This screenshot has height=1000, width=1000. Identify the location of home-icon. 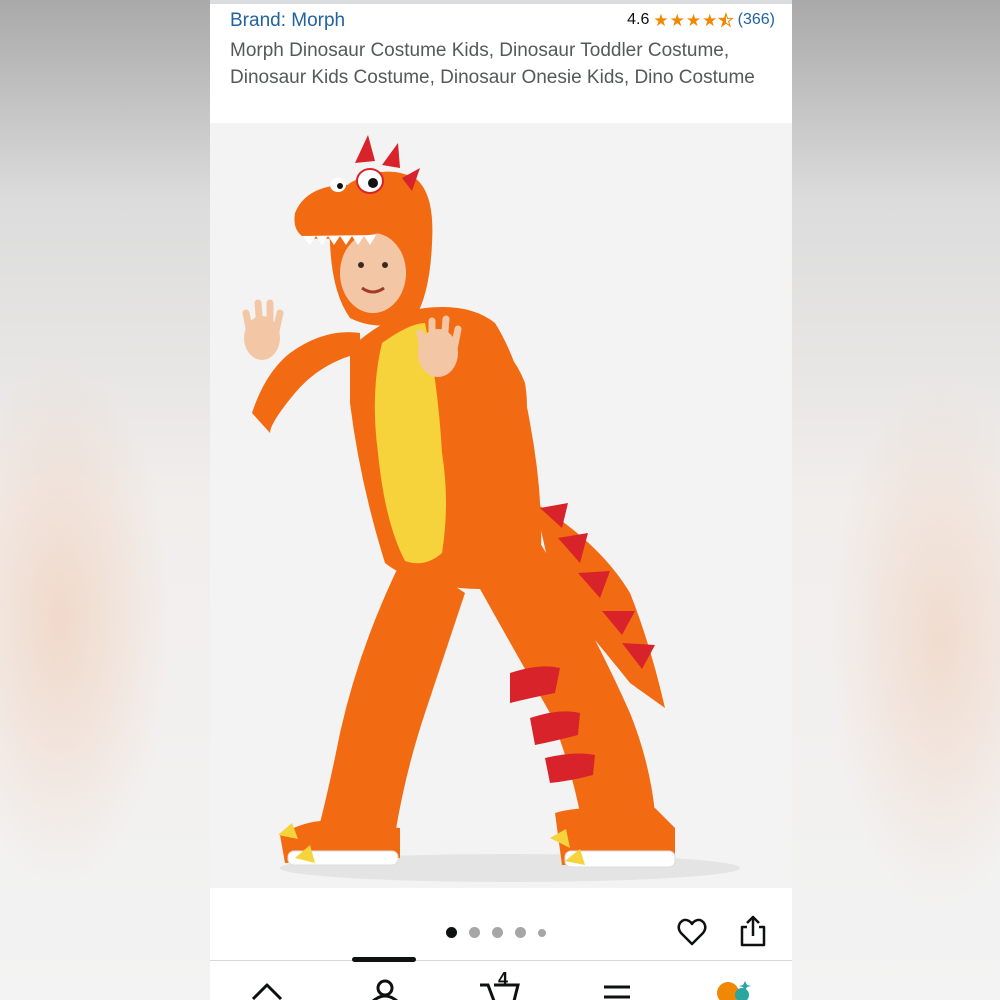
(267, 988).